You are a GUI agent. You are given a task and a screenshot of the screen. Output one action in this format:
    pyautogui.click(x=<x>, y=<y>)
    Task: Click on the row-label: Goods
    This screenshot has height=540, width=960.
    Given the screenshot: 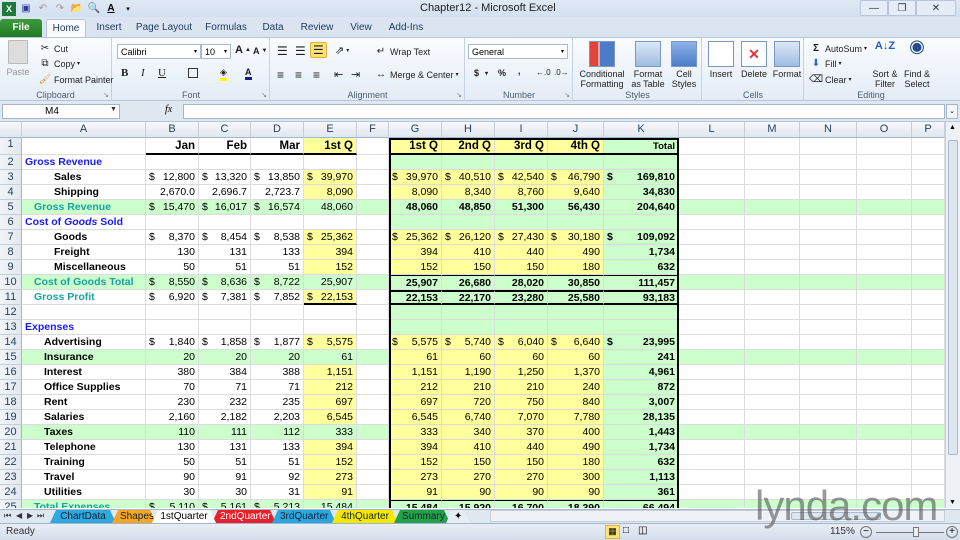 What is the action you would take?
    pyautogui.click(x=84, y=237)
    